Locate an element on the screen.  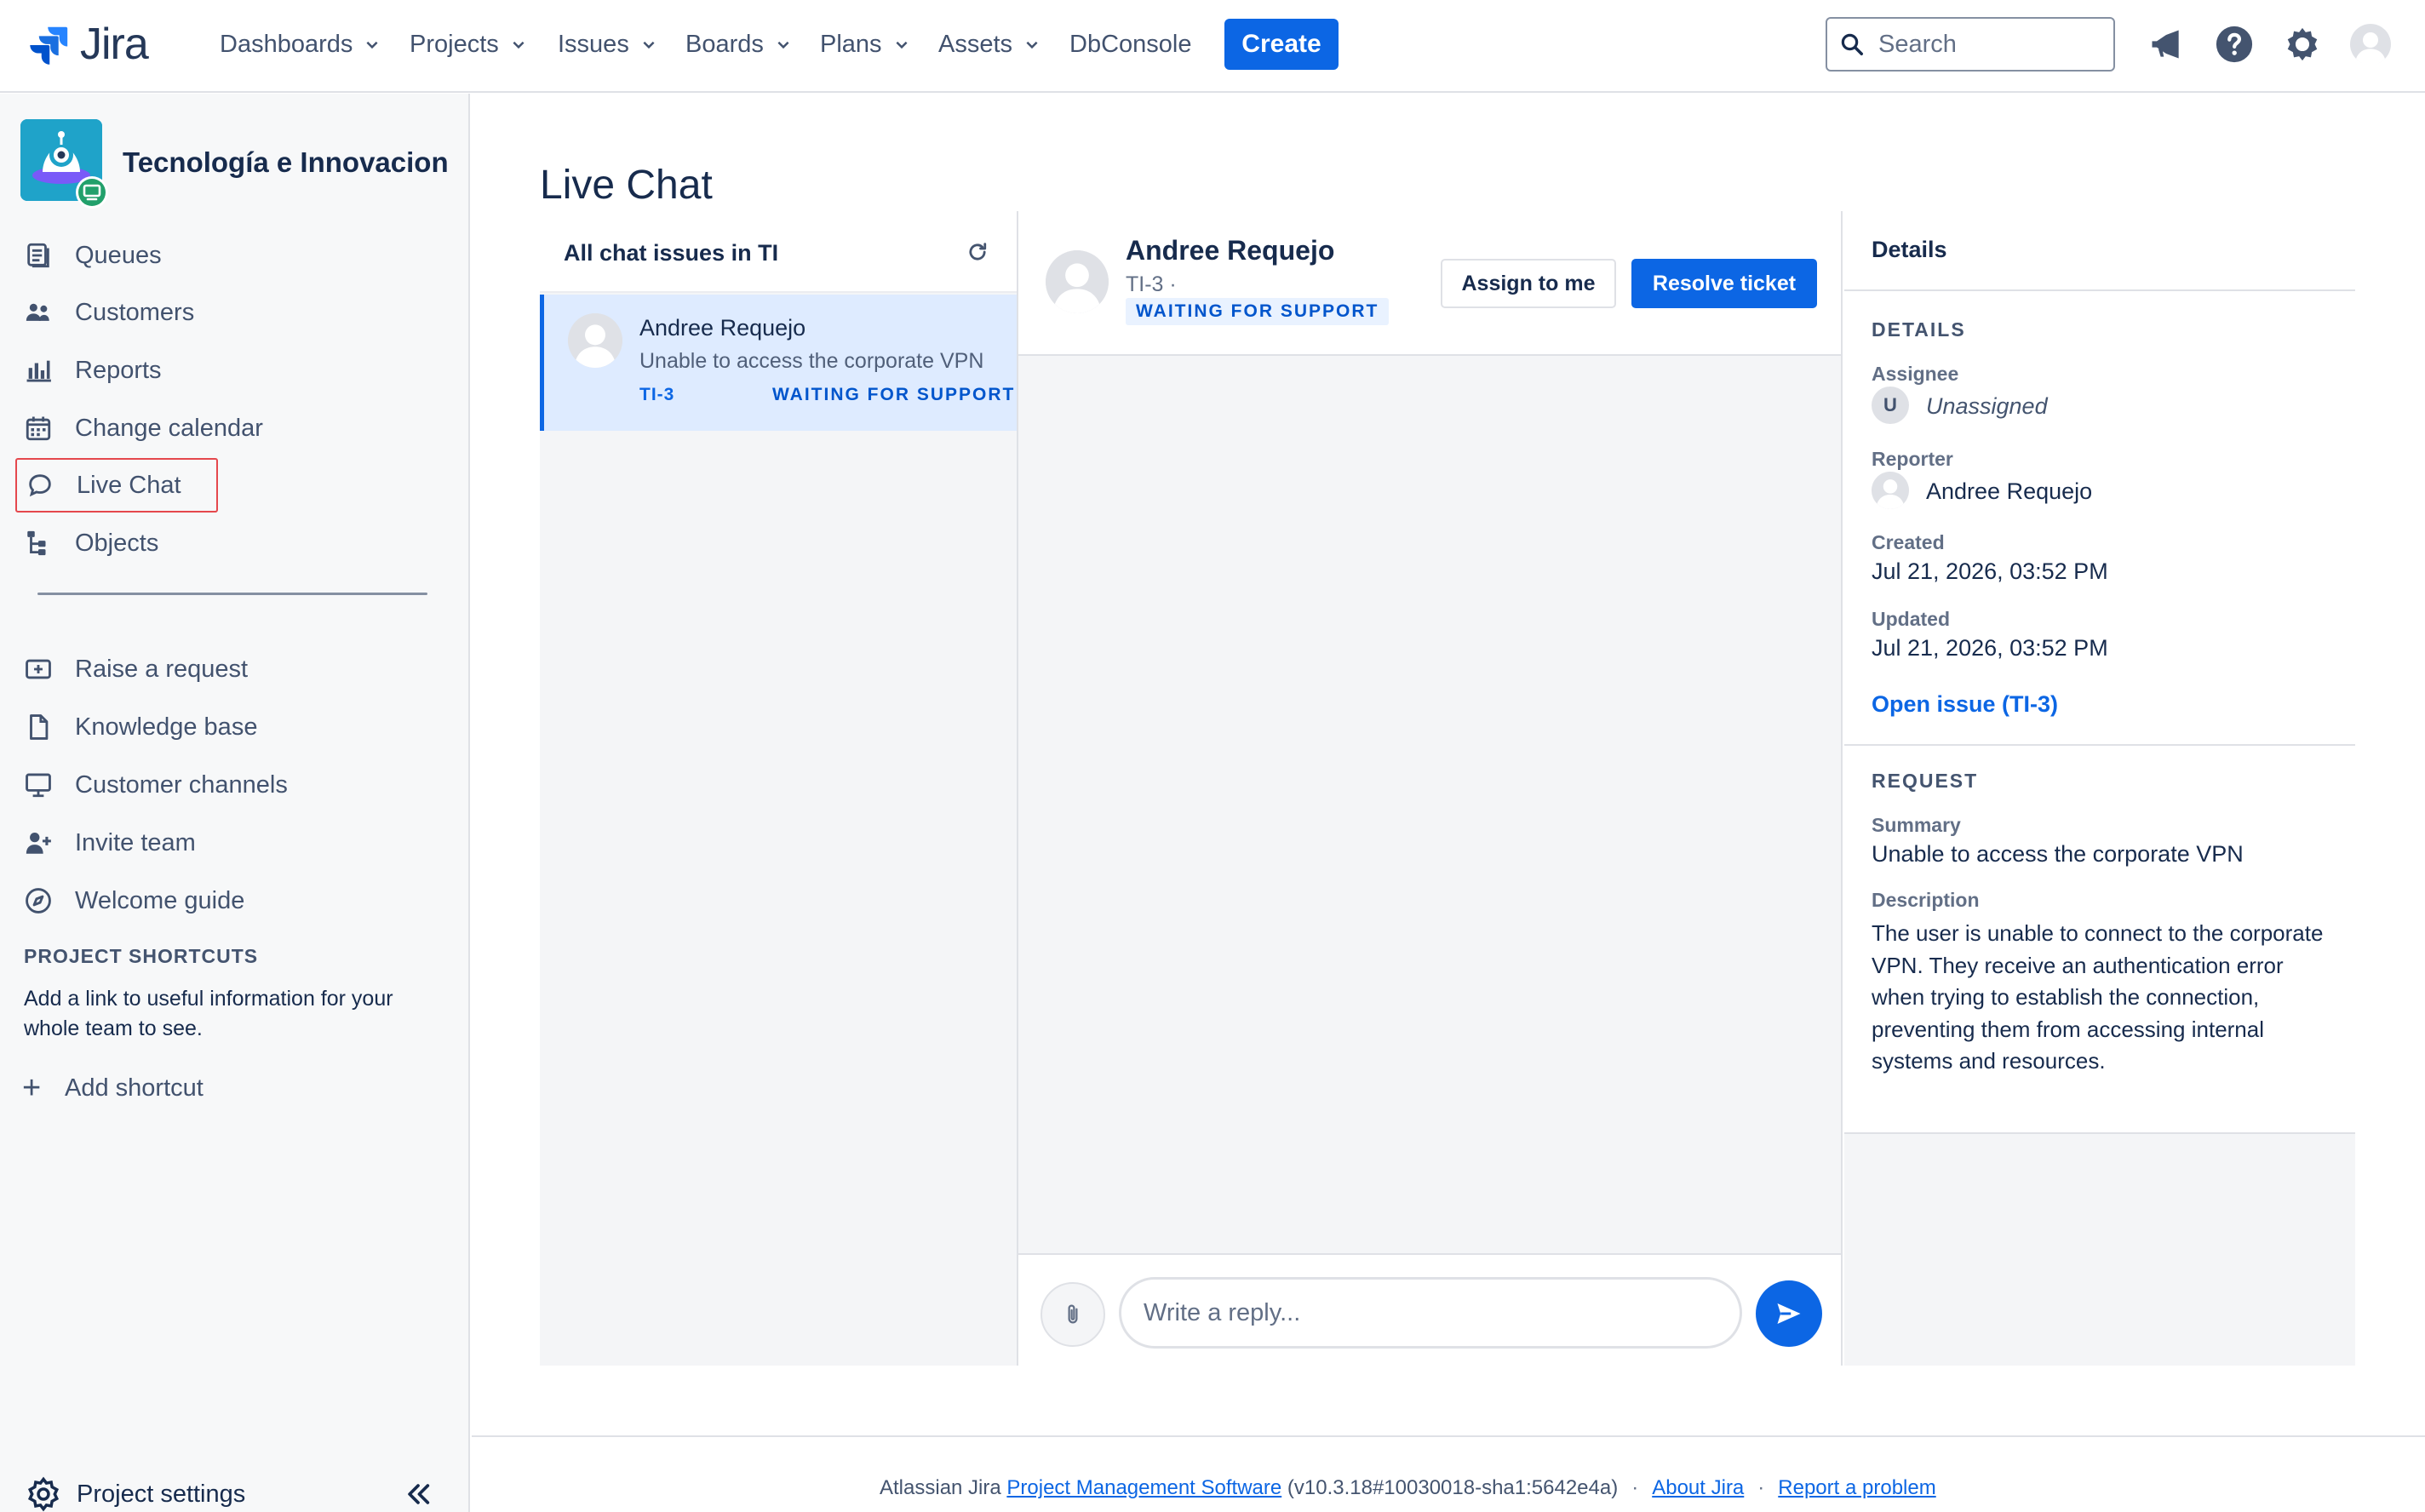
footer-pm-link: Project Management Software is located at coordinates (1144, 1487).